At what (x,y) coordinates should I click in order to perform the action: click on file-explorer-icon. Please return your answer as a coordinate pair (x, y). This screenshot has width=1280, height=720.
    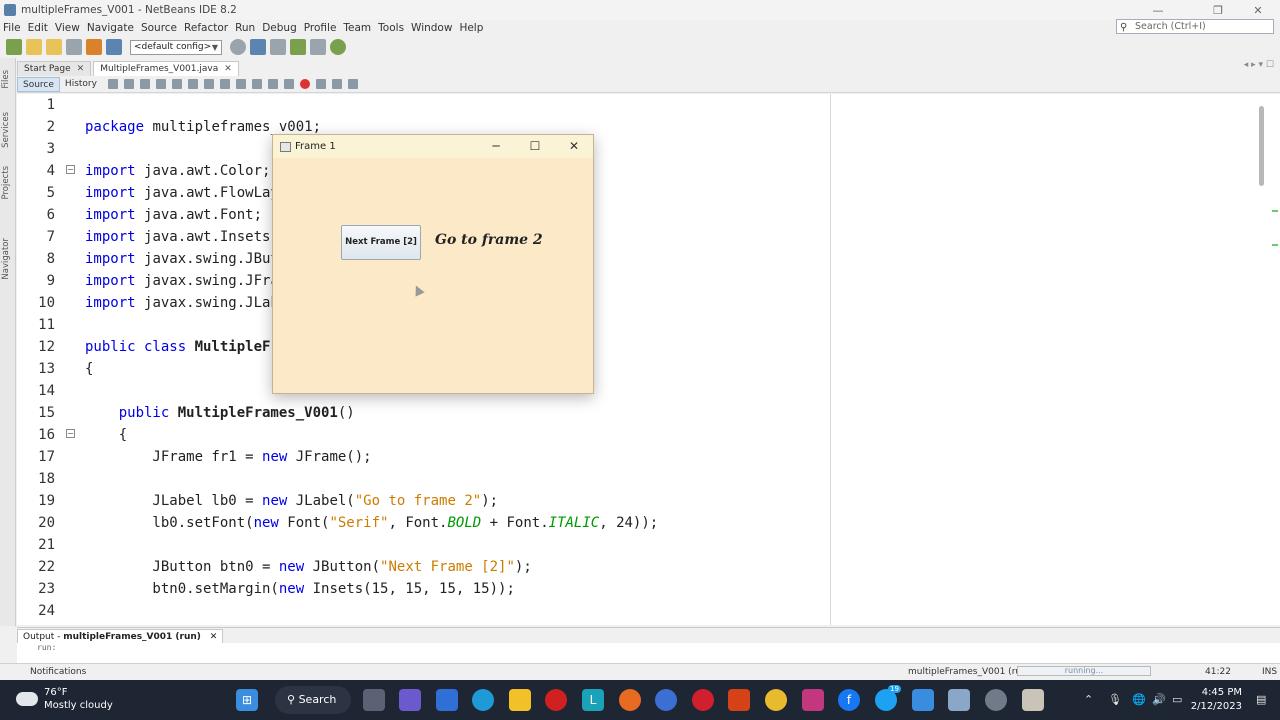
    Looking at the image, I should click on (520, 700).